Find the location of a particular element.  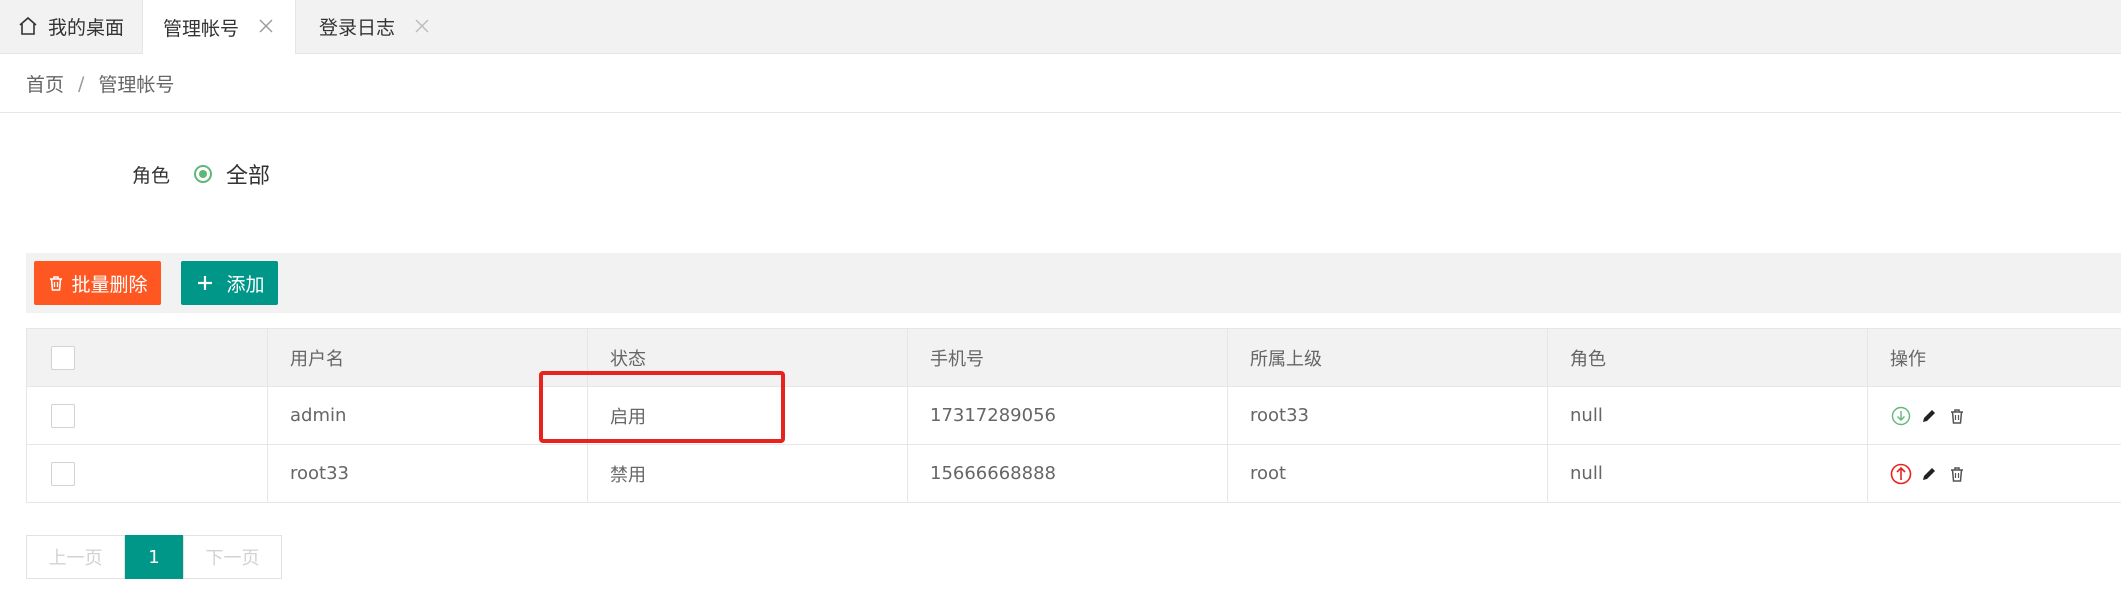

add-label: 添加 is located at coordinates (245, 284).